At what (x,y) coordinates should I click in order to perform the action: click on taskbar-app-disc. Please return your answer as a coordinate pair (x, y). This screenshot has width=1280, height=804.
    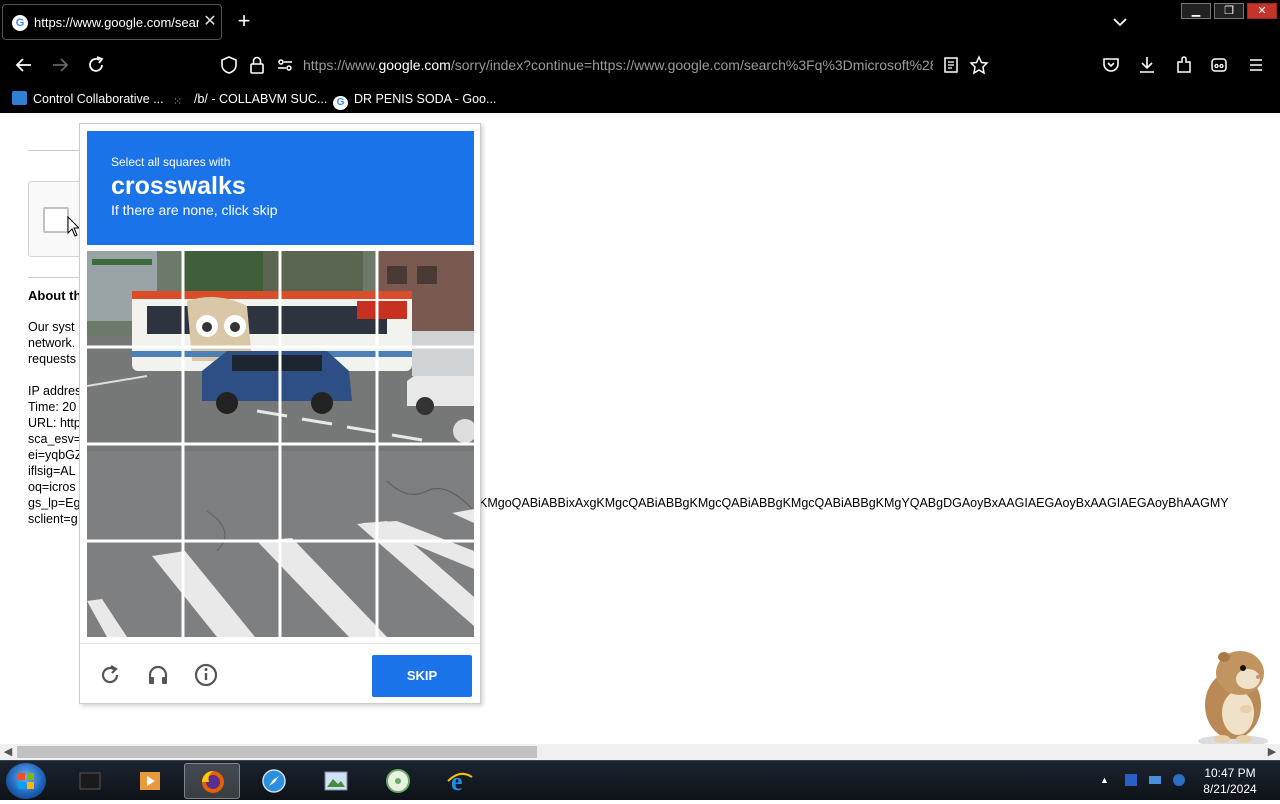
    Looking at the image, I should click on (398, 781).